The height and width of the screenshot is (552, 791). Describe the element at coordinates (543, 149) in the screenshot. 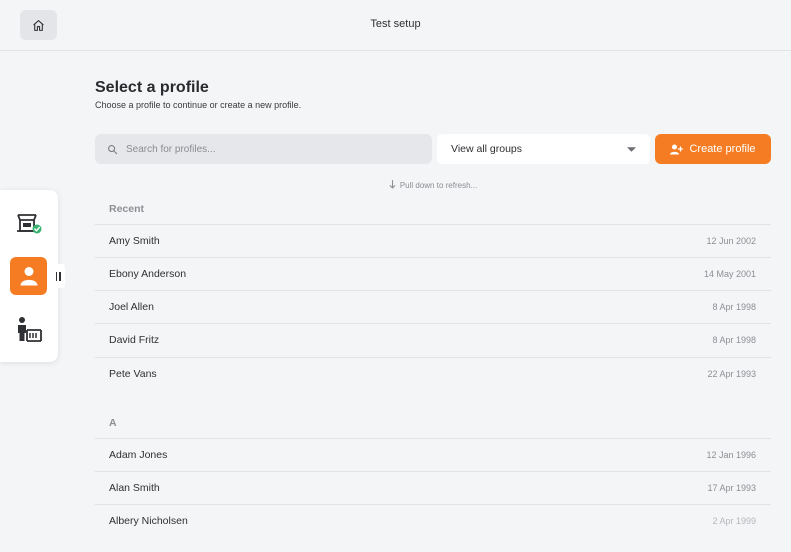

I see `group-filter-select: View all groups` at that location.